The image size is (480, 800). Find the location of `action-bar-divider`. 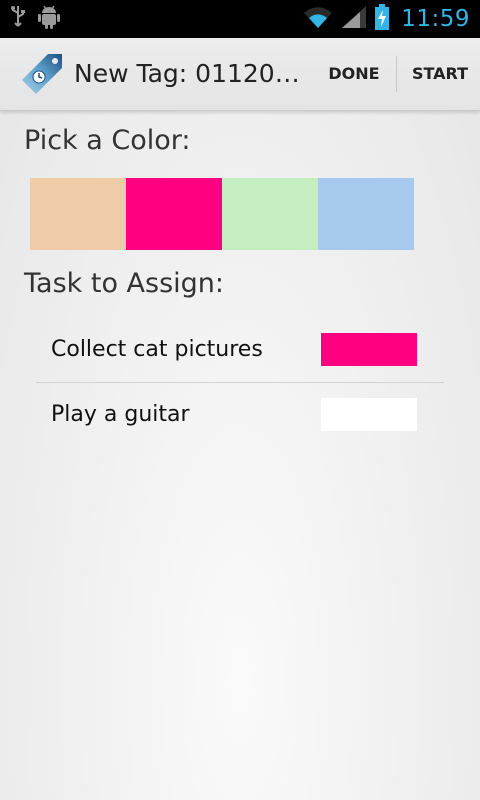

action-bar-divider is located at coordinates (396, 74).